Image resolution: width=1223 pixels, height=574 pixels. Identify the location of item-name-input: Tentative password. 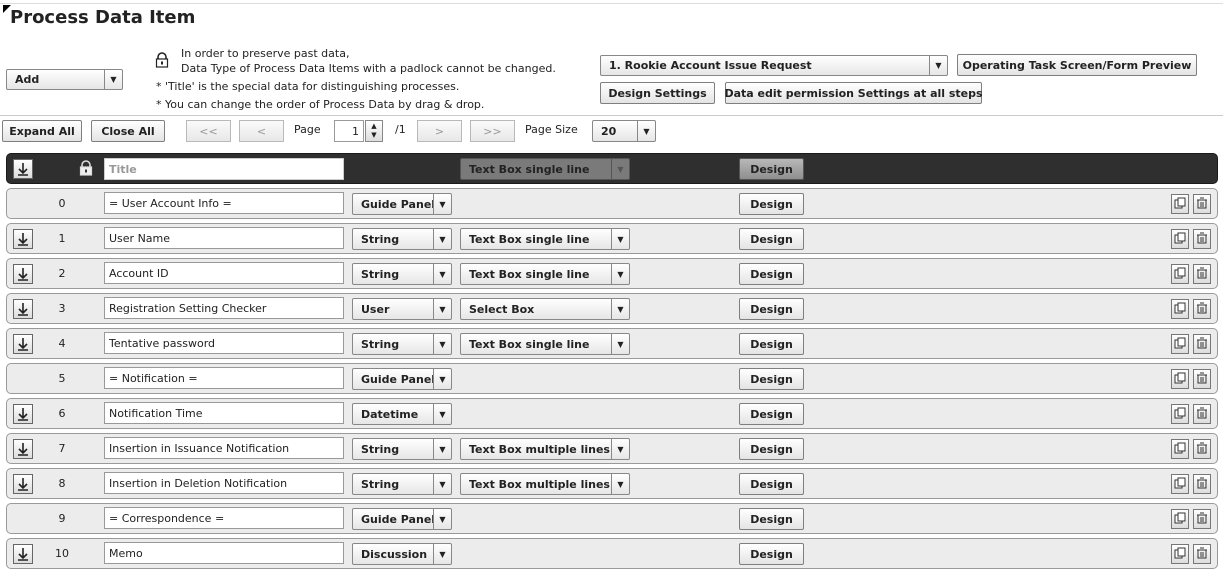
(224, 343).